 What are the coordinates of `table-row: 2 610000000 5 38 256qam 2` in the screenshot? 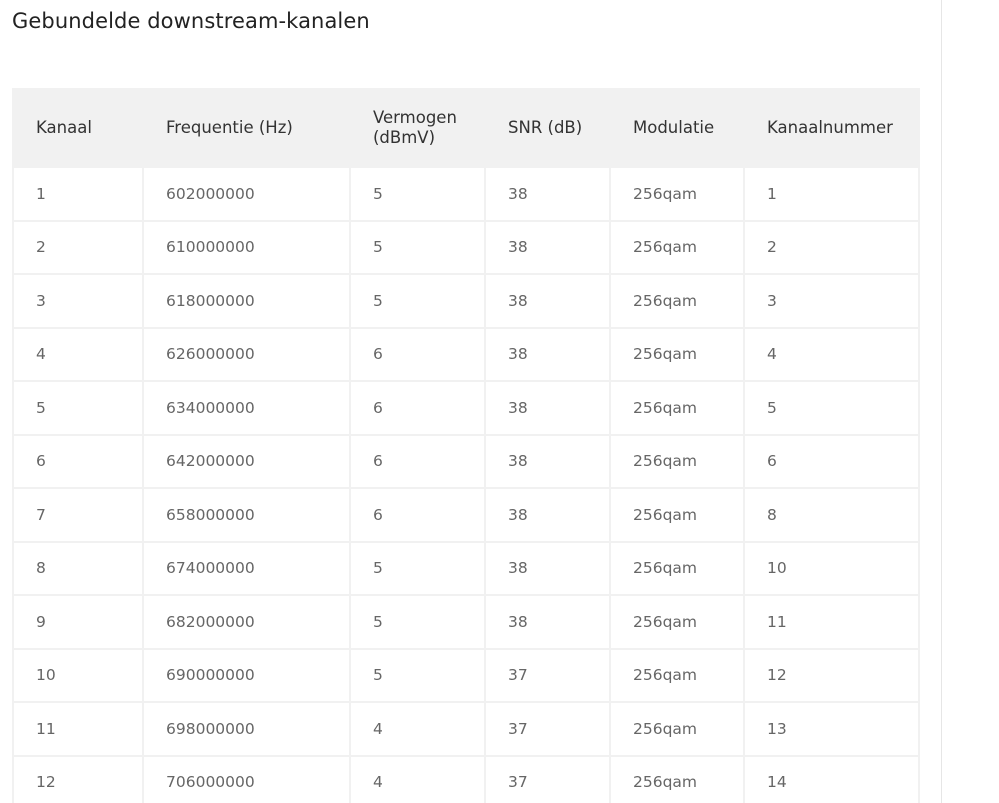 It's located at (466, 247).